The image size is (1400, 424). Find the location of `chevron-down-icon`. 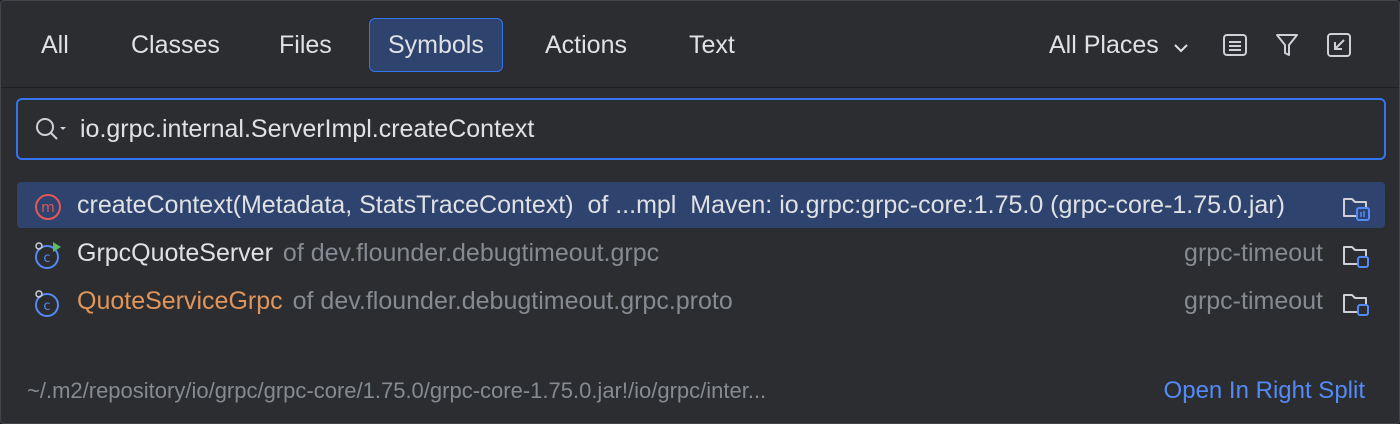

chevron-down-icon is located at coordinates (1181, 46).